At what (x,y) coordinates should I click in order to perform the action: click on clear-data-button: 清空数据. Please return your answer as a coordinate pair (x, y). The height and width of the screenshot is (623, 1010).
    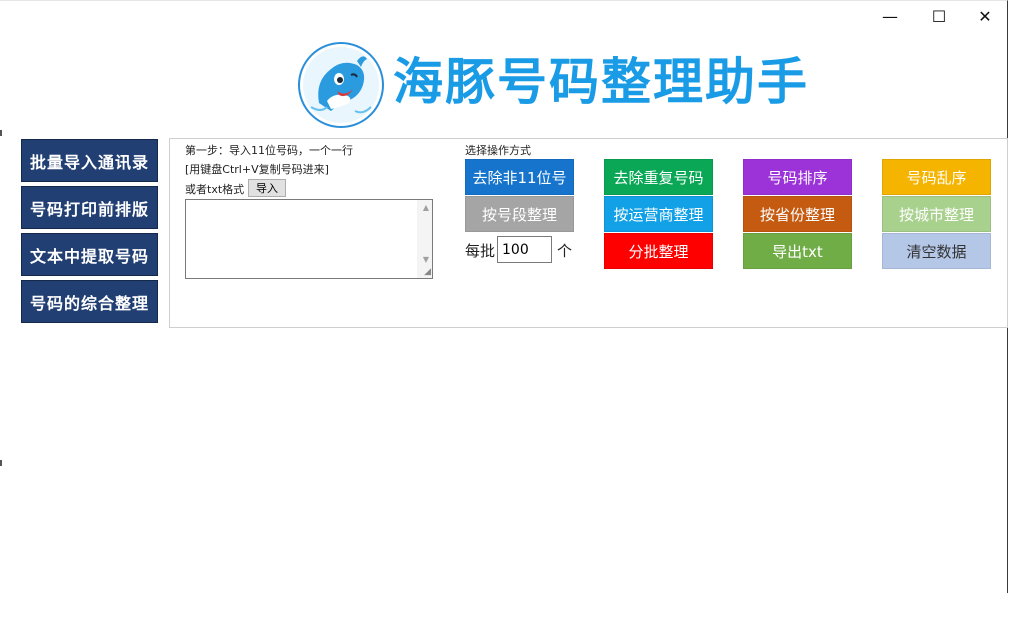
    Looking at the image, I should click on (936, 251).